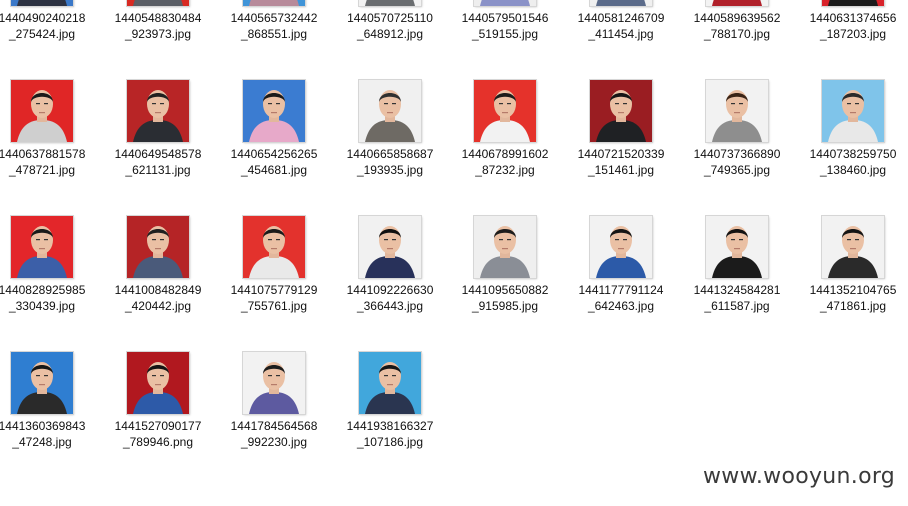 This screenshot has width=908, height=506. What do you see at coordinates (505, 290) in the screenshot?
I see `file-name-line-1: 1441095650882` at bounding box center [505, 290].